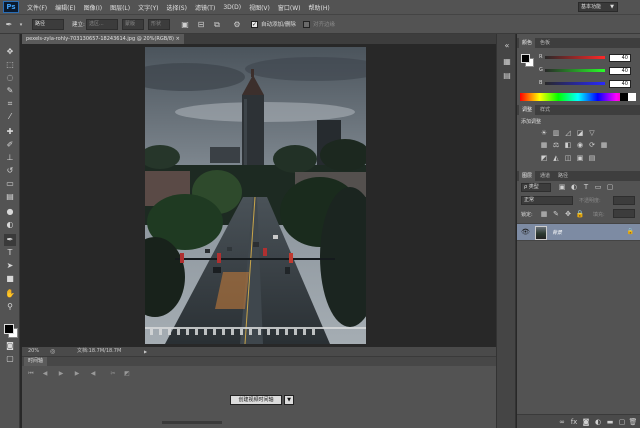  I want to click on lock-transparency-icon: ▦, so click(544, 214).